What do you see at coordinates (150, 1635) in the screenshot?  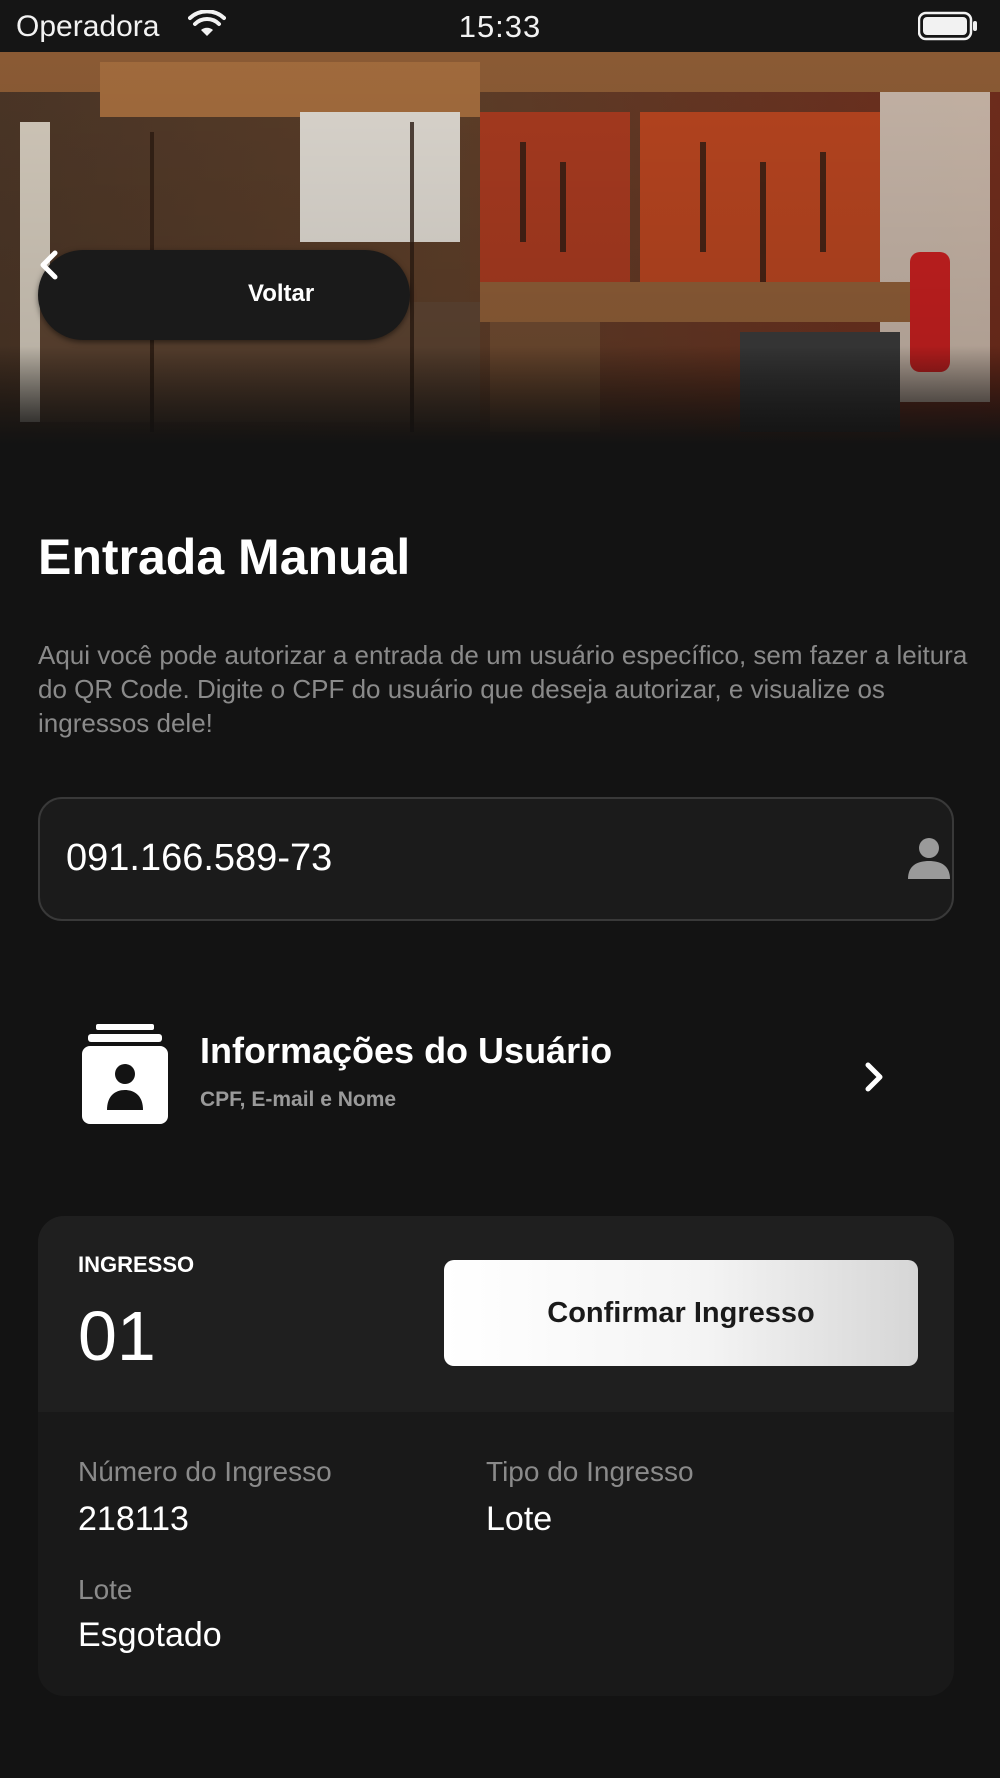 I see `batch-value: Esgotado` at bounding box center [150, 1635].